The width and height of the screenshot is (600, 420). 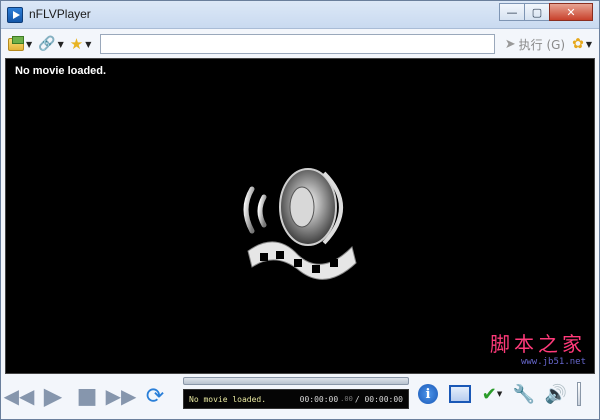 I want to click on link-icon: 🔗, so click(x=47, y=44).